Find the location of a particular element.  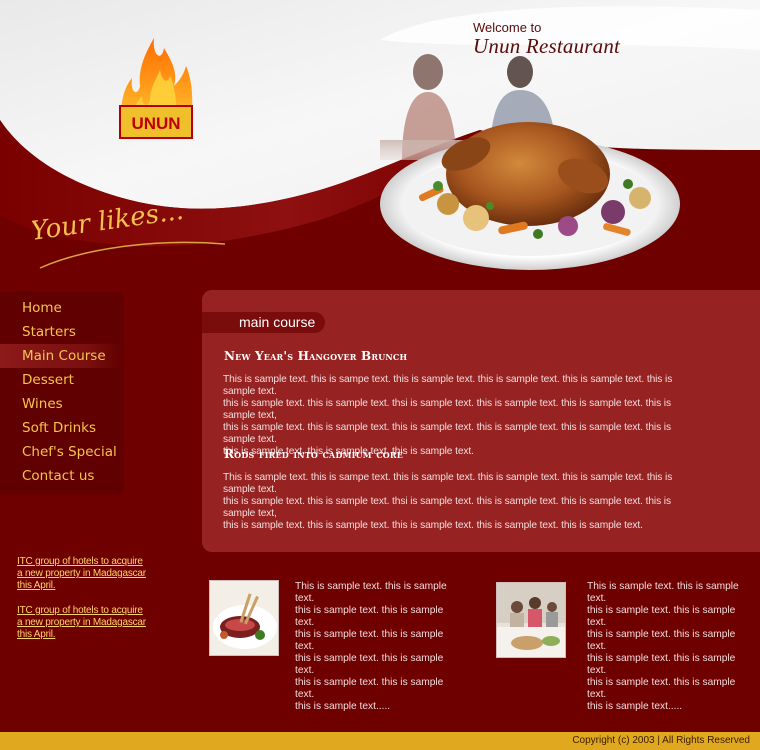

flame-logo: UNUN is located at coordinates (156, 88).